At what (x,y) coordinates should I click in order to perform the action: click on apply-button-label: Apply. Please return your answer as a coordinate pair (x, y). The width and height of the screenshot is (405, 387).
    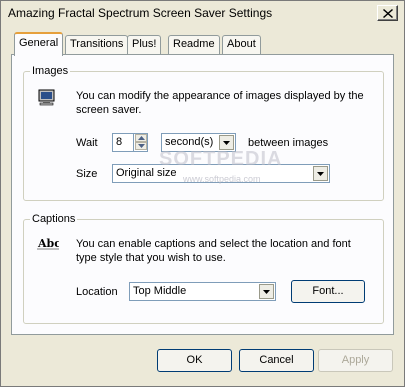
    Looking at the image, I should click on (355, 360).